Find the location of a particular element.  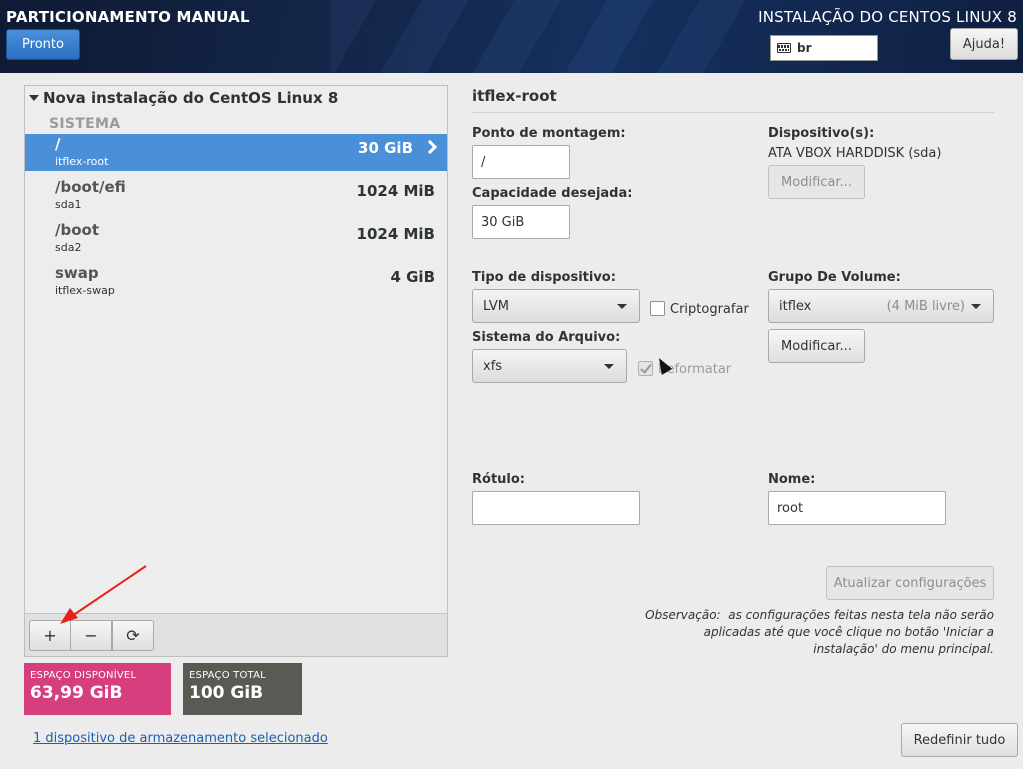

remove-mount-button: − is located at coordinates (91, 635).